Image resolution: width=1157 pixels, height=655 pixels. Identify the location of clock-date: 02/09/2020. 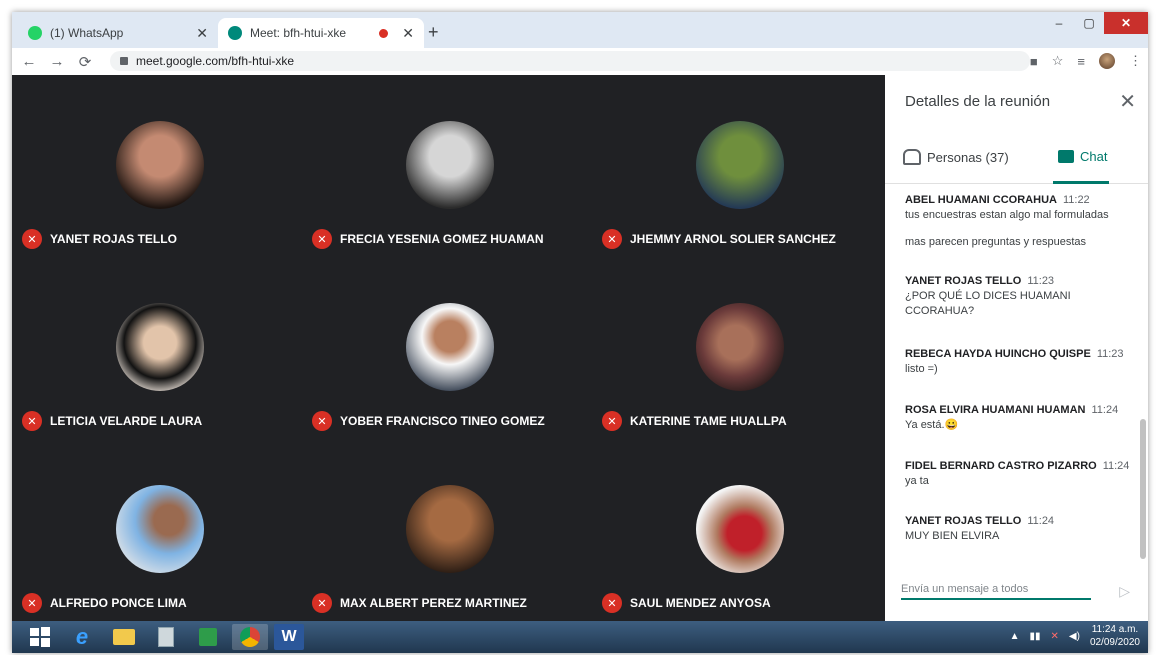
(1114, 642).